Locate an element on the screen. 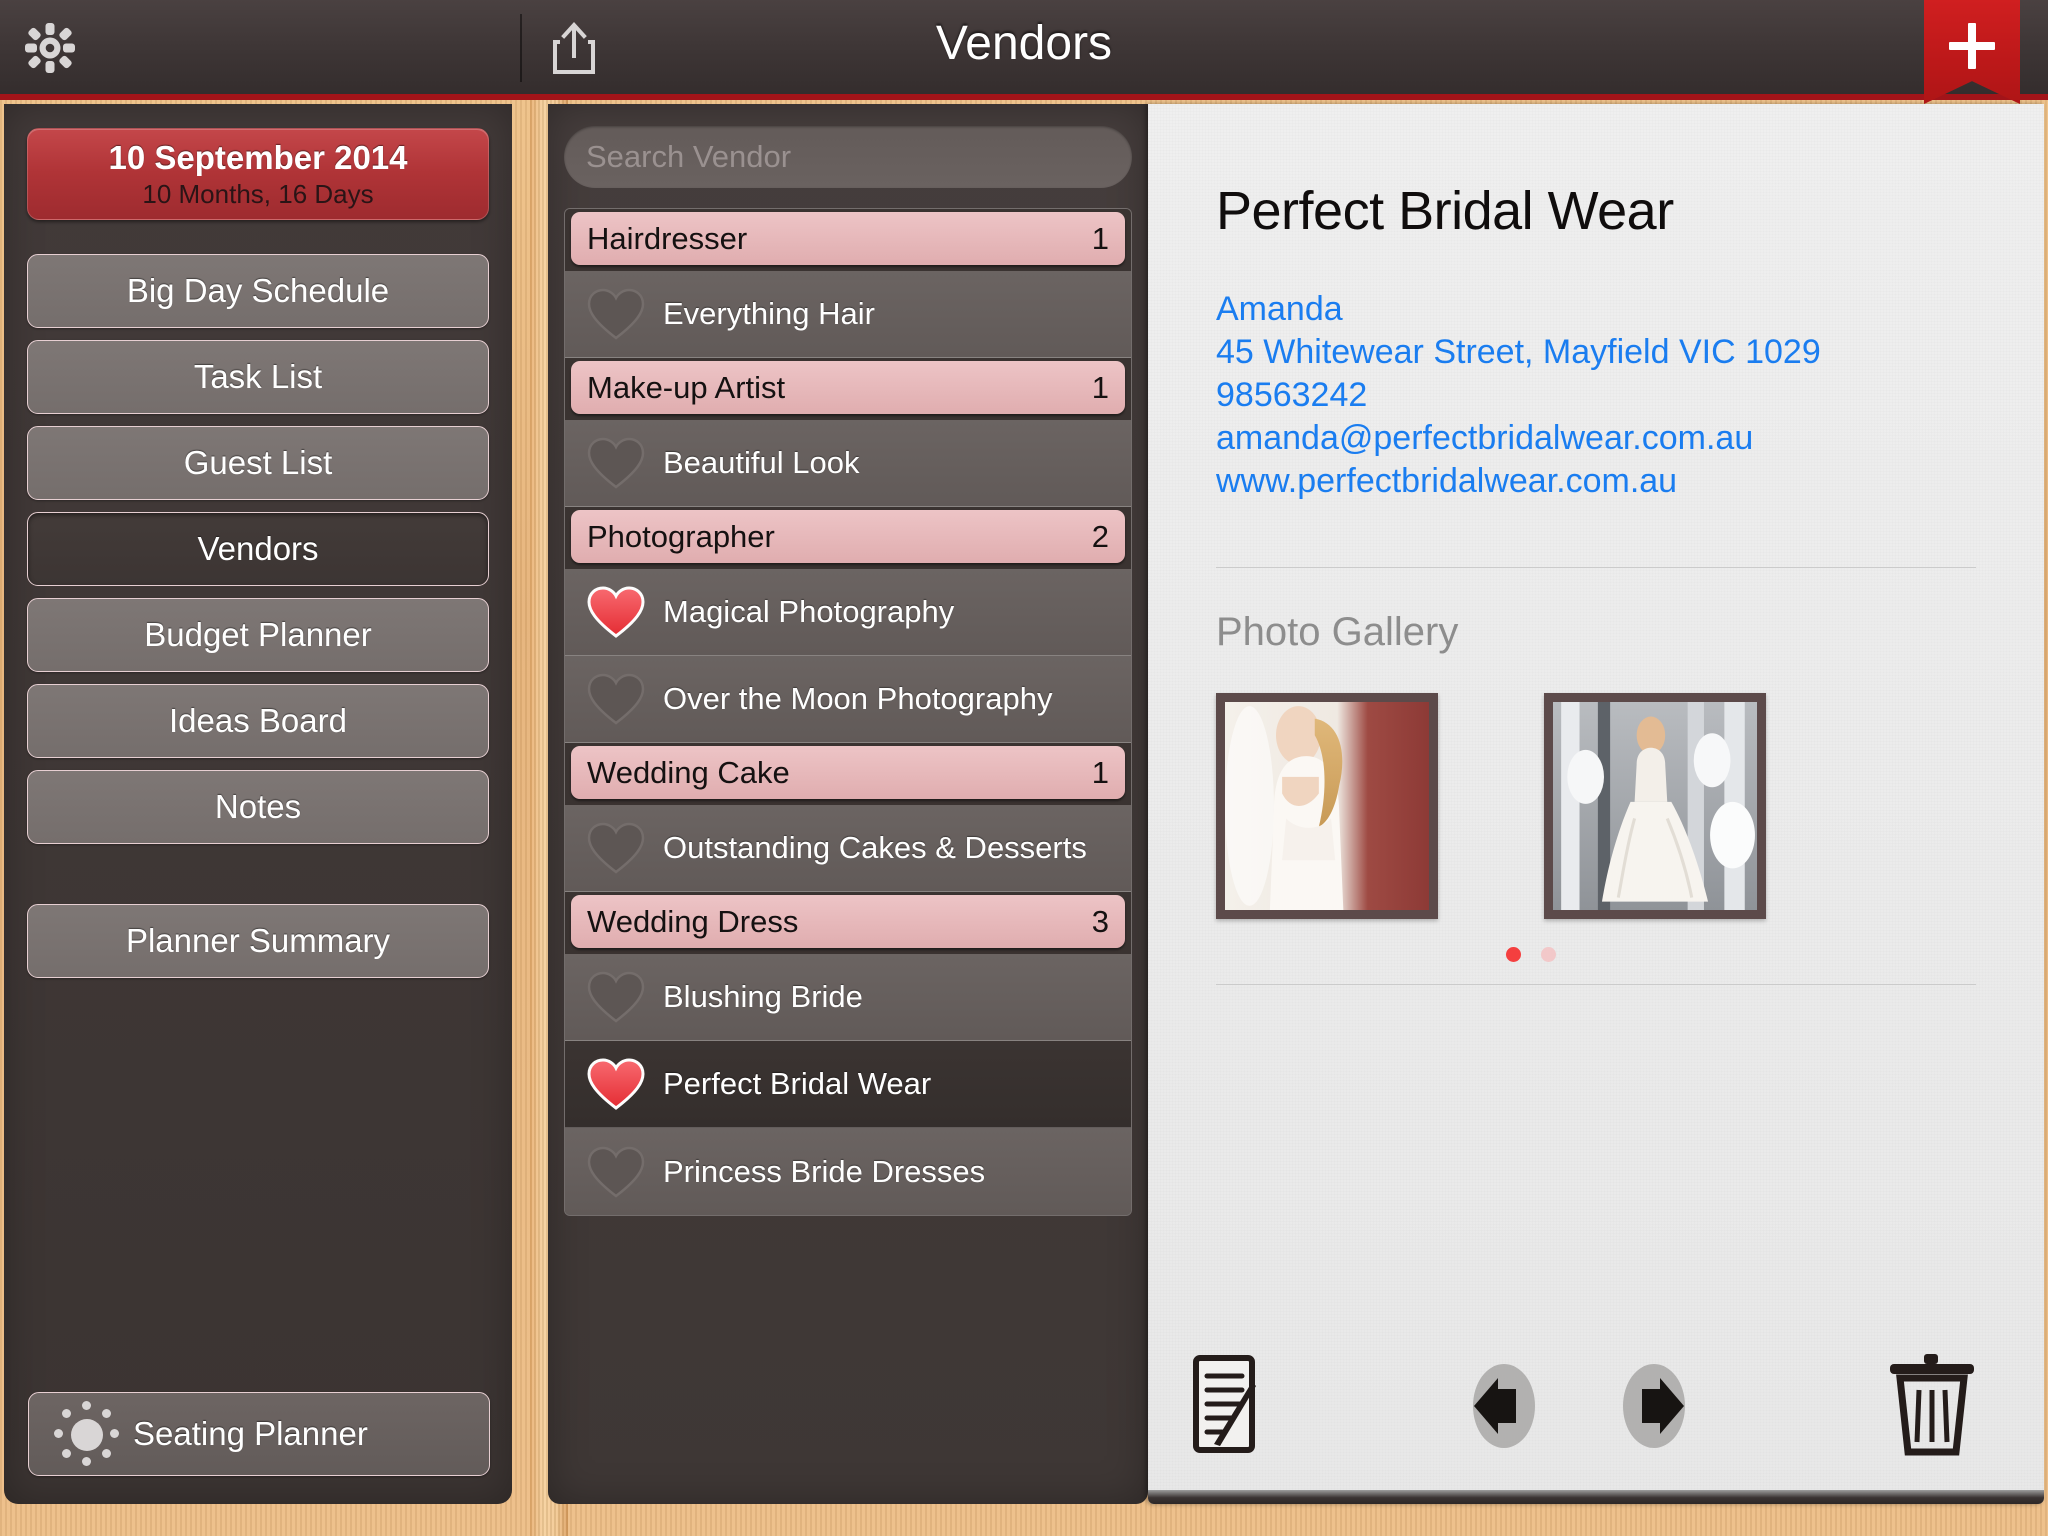 This screenshot has width=2048, height=1536. search-input is located at coordinates (848, 157).